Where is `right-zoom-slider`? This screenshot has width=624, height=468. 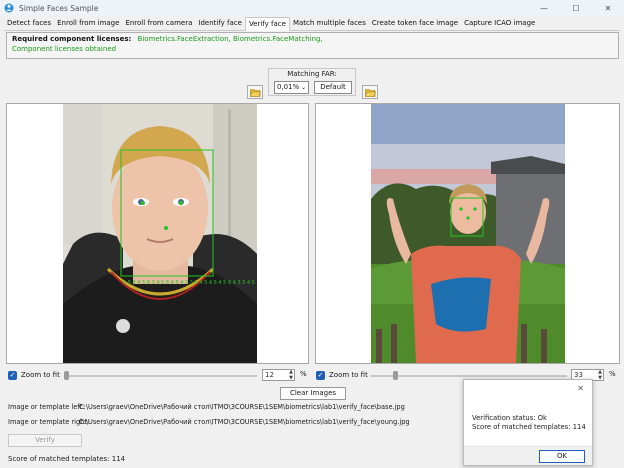
right-zoom-slider is located at coordinates (469, 376).